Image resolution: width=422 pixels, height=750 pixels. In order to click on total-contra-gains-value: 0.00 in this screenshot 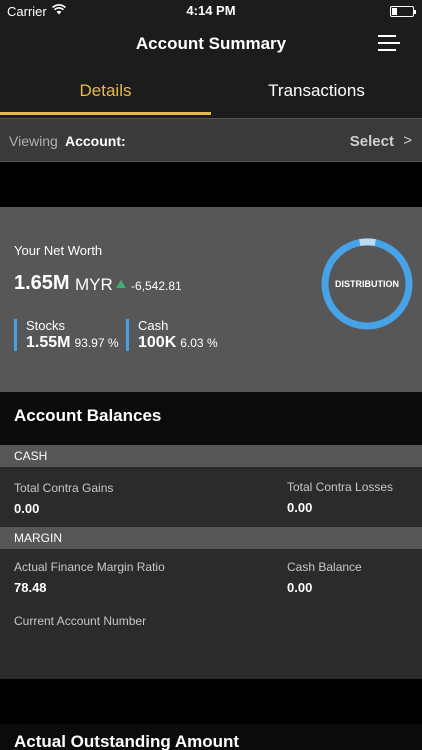, I will do `click(27, 508)`.